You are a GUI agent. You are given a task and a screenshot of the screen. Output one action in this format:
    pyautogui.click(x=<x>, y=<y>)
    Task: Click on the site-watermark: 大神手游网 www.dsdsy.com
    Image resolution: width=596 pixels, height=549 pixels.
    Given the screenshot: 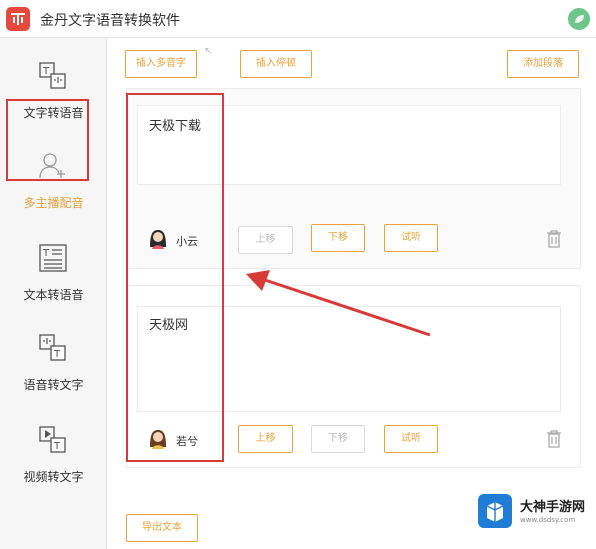 What is the action you would take?
    pyautogui.click(x=534, y=511)
    